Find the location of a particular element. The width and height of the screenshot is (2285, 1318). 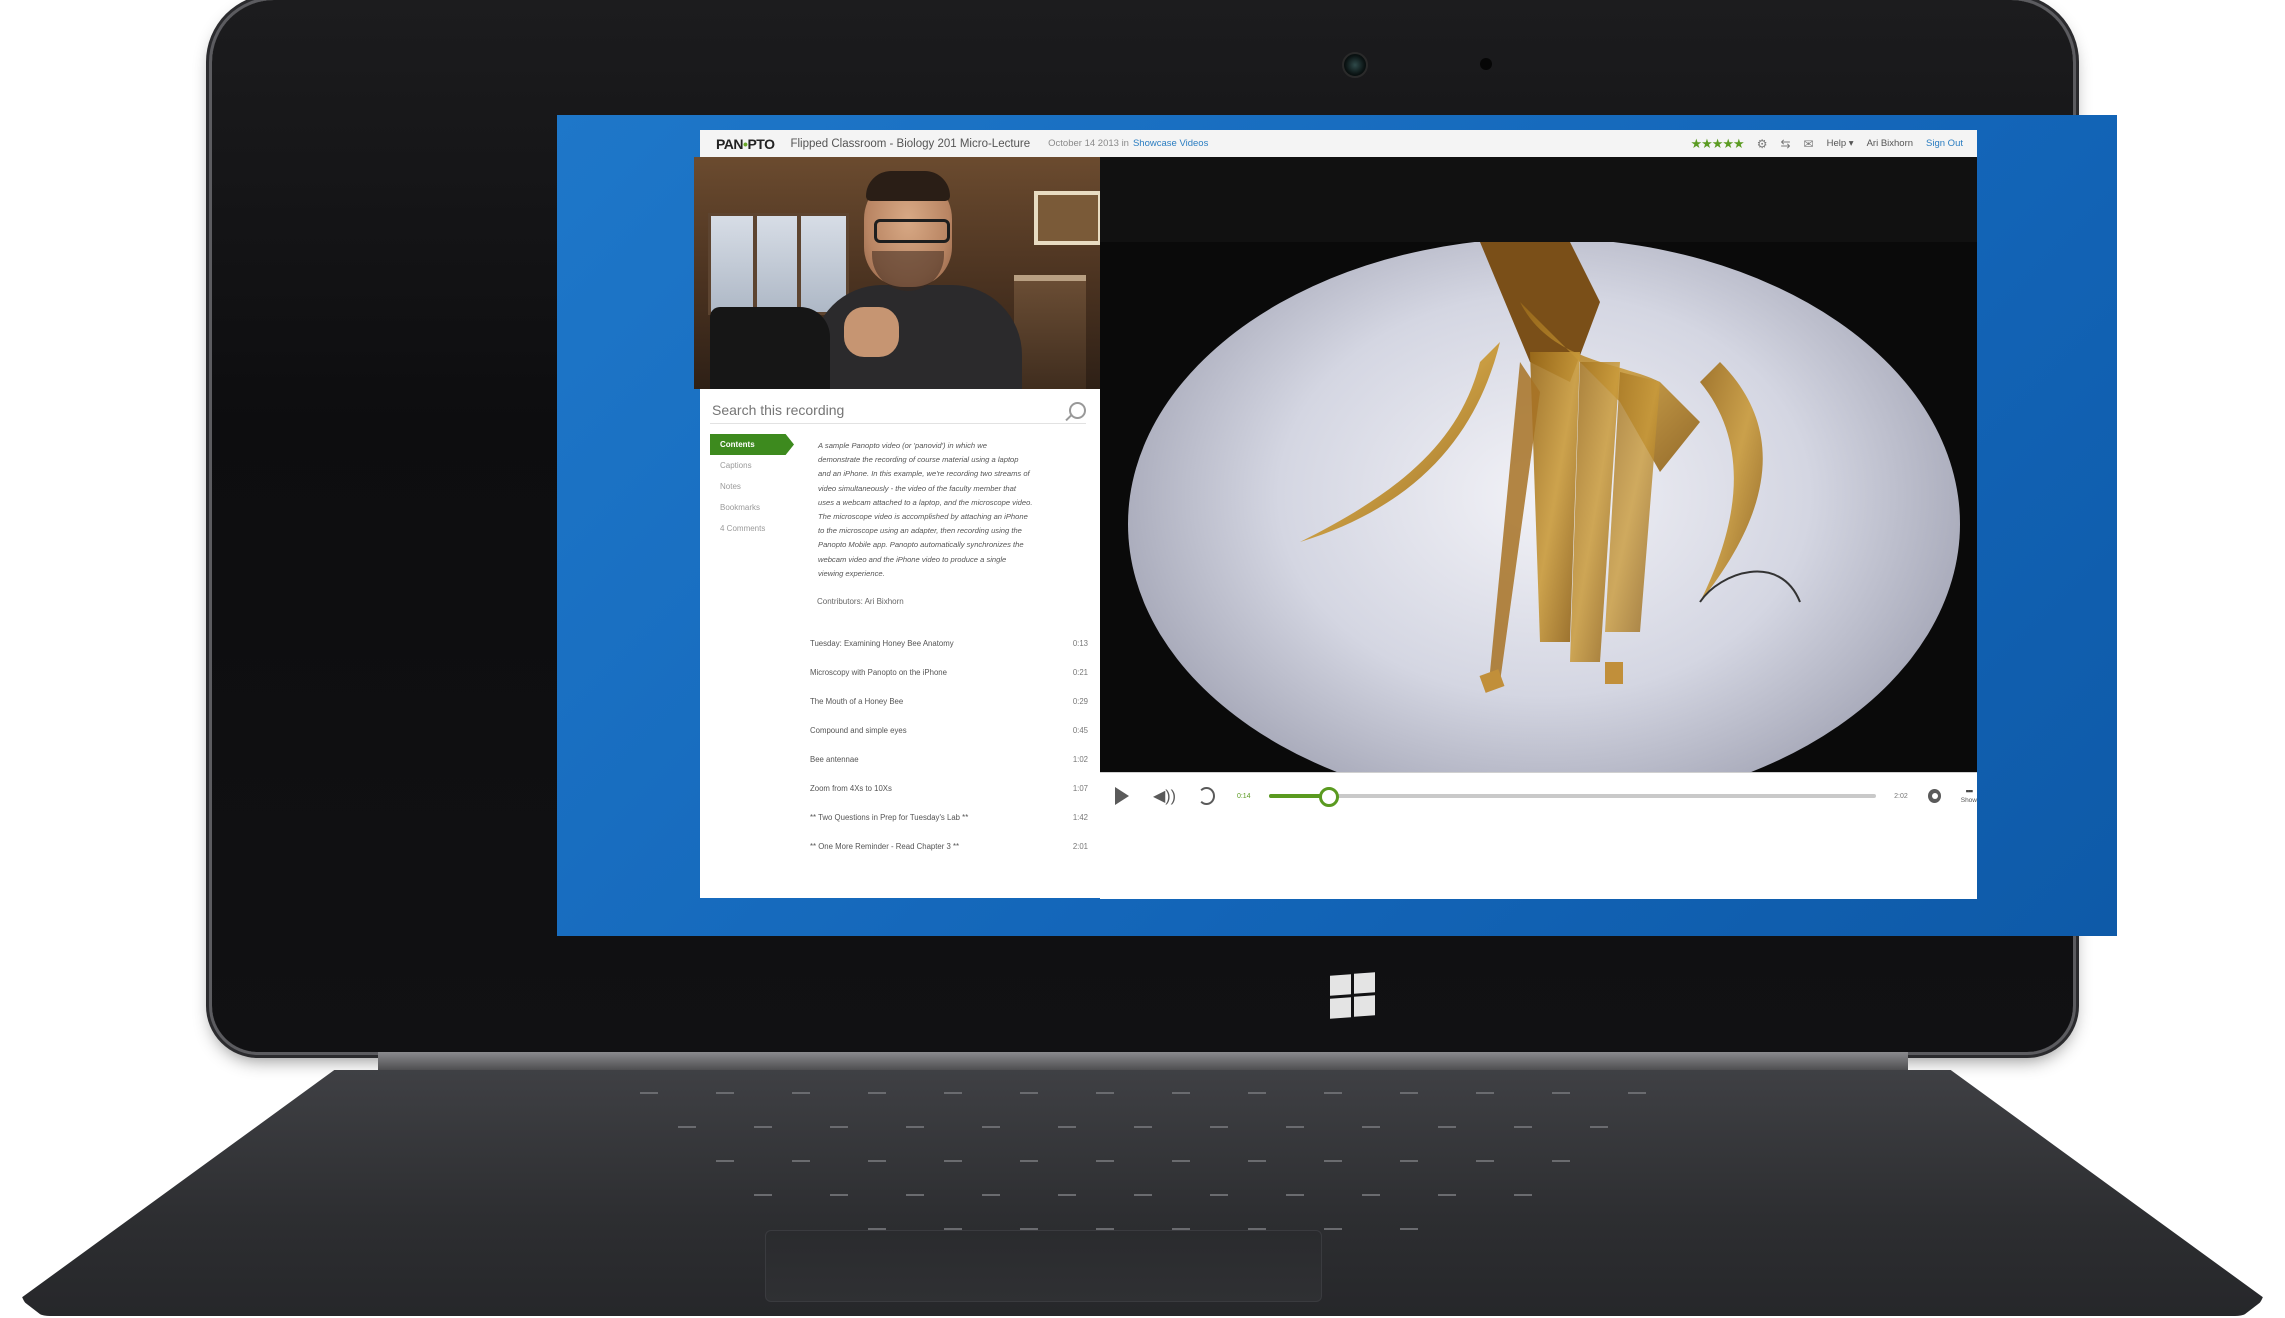

tab-bookmarks: Bookmarks is located at coordinates (752, 507).